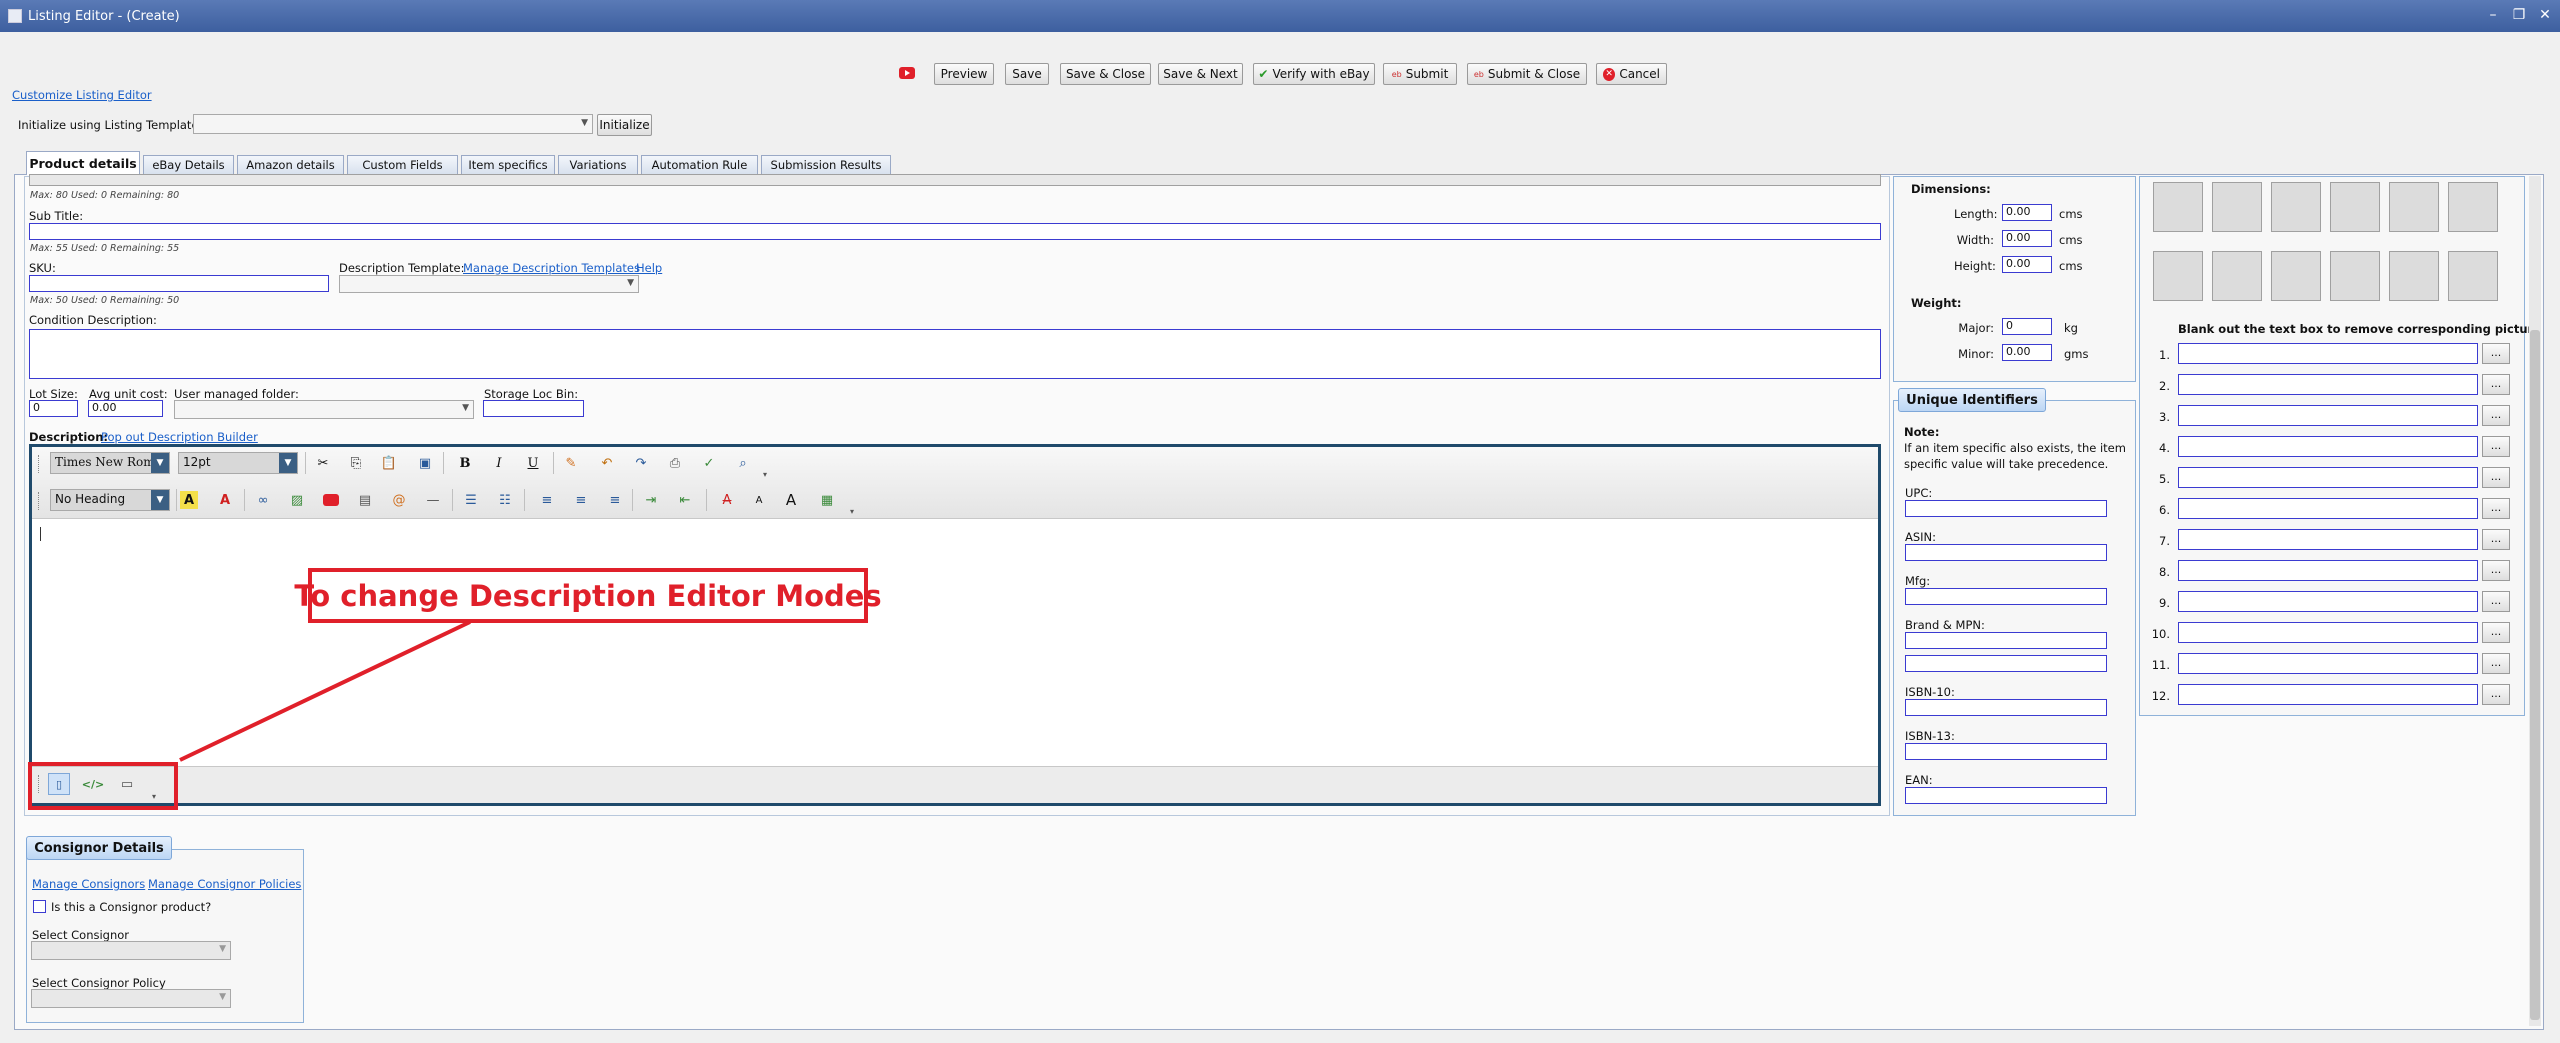  I want to click on brand-input, so click(2006, 640).